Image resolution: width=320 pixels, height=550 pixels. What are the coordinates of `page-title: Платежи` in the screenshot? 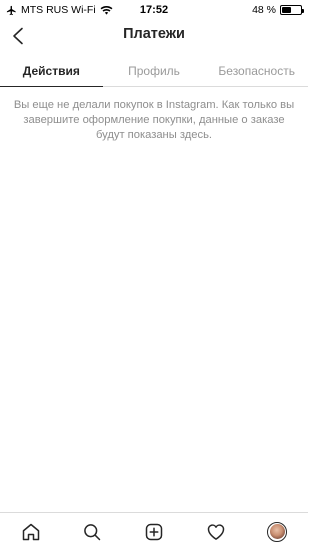 It's located at (154, 34).